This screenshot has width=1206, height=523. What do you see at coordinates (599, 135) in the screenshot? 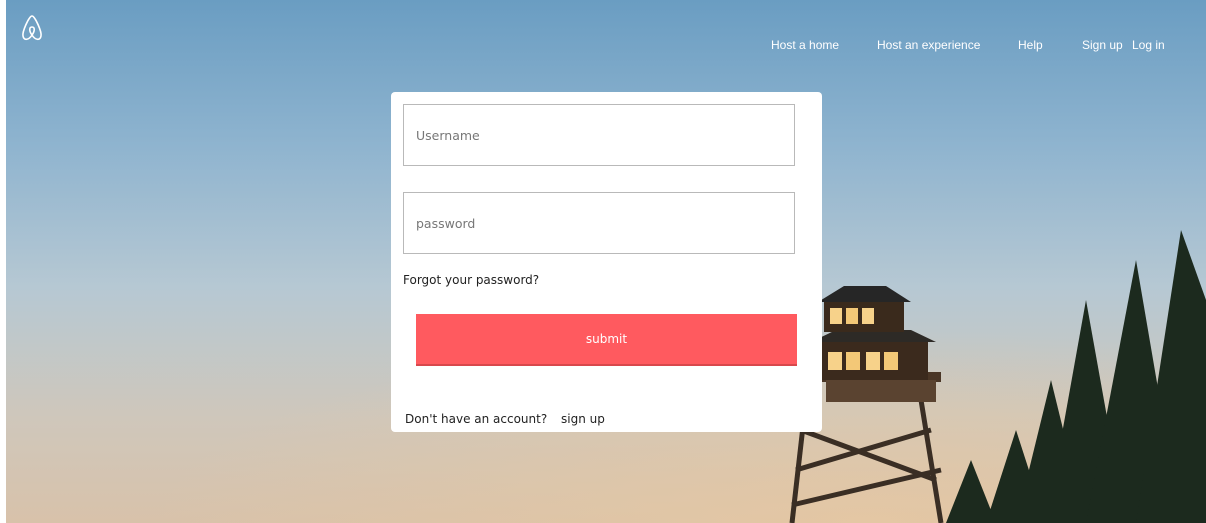
I see `username-input` at bounding box center [599, 135].